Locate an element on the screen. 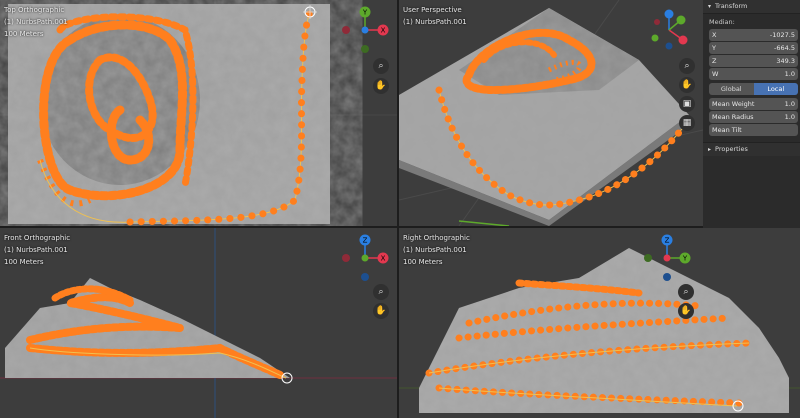  navigation-gizmo is located at coordinates (671, 30).